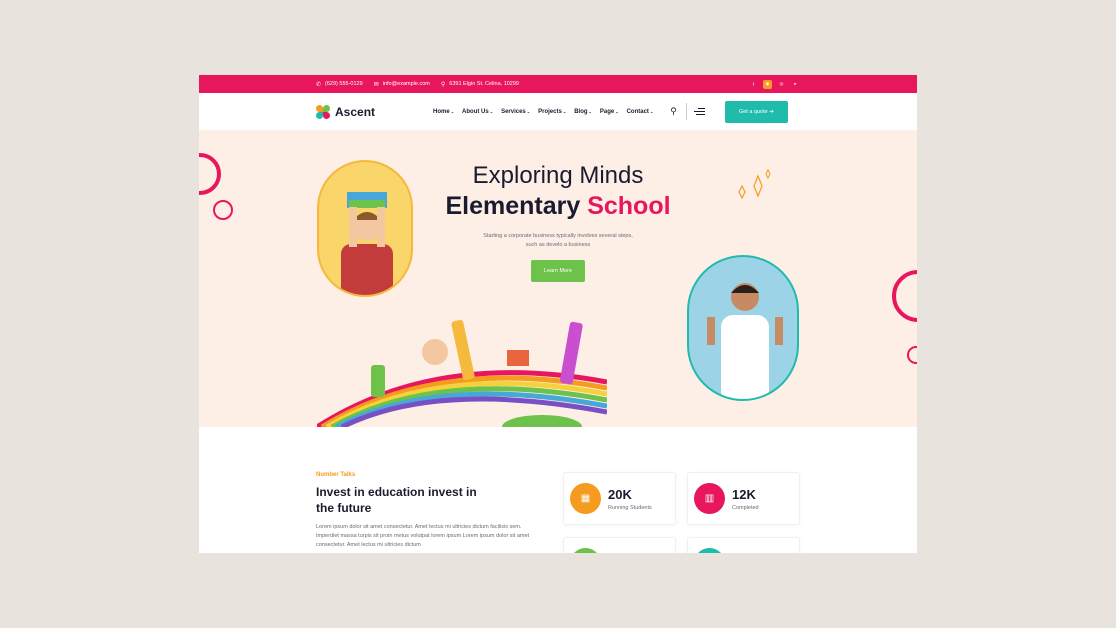 The image size is (1116, 628). What do you see at coordinates (443, 84) in the screenshot?
I see `location-icon: ⚲` at bounding box center [443, 84].